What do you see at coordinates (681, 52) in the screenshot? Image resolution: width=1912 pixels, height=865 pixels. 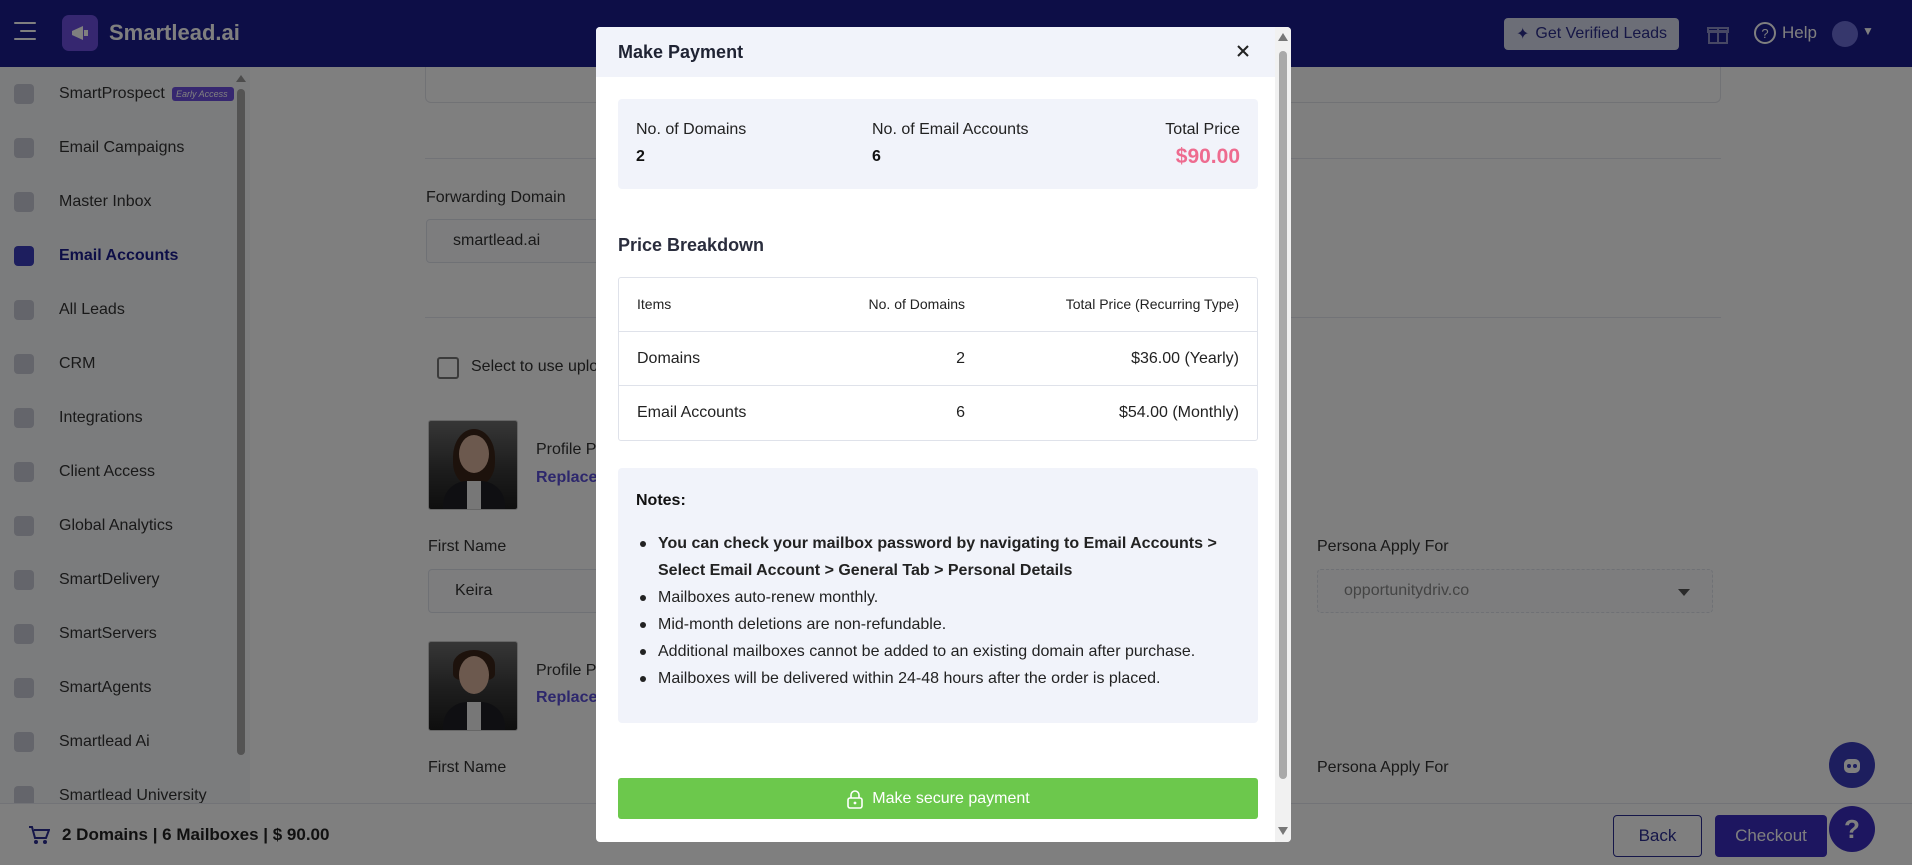 I see `modal-title: Make Payment` at bounding box center [681, 52].